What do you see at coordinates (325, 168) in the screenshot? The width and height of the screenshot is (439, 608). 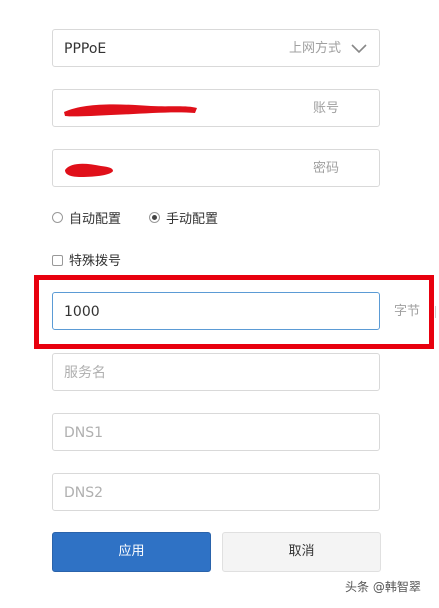 I see `password-label: 密码` at bounding box center [325, 168].